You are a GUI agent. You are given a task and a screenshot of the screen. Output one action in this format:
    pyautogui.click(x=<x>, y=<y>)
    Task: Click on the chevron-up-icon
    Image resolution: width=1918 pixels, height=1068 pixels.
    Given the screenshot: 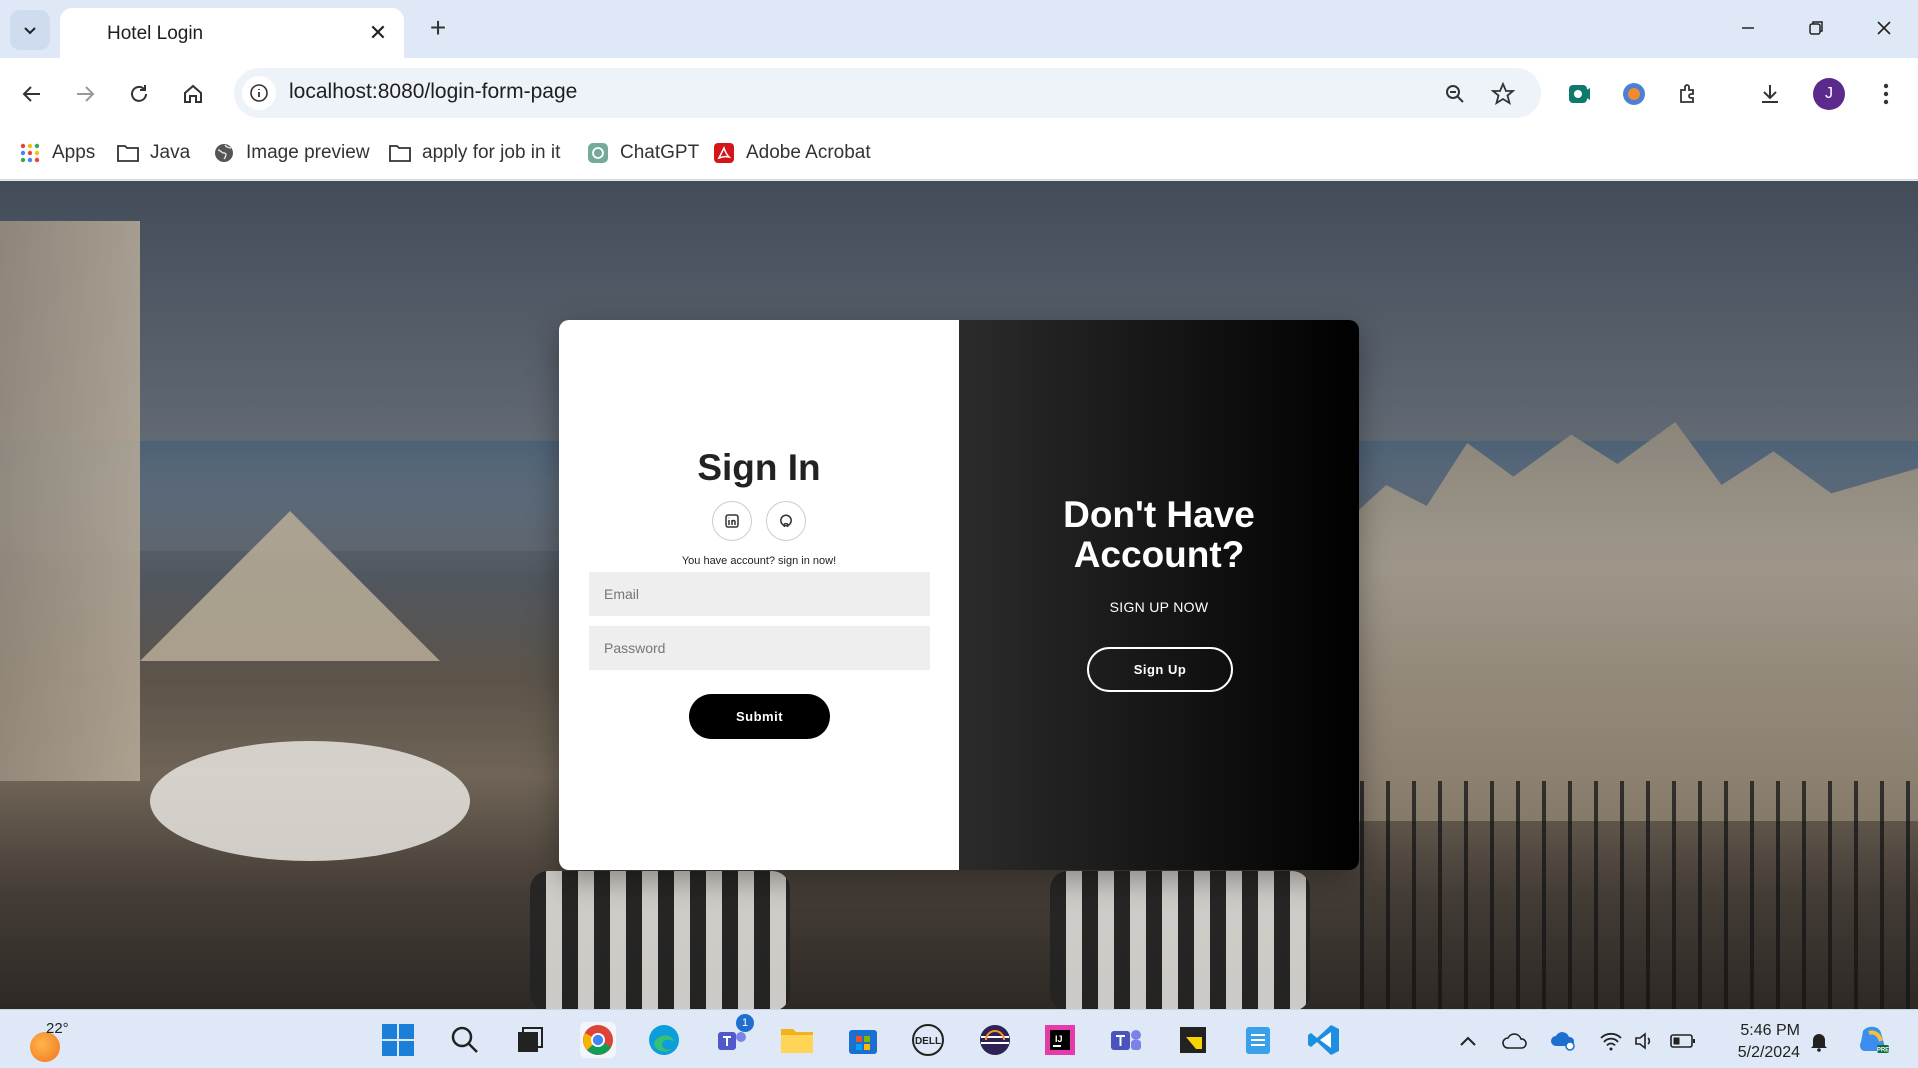 What is the action you would take?
    pyautogui.click(x=1468, y=1041)
    